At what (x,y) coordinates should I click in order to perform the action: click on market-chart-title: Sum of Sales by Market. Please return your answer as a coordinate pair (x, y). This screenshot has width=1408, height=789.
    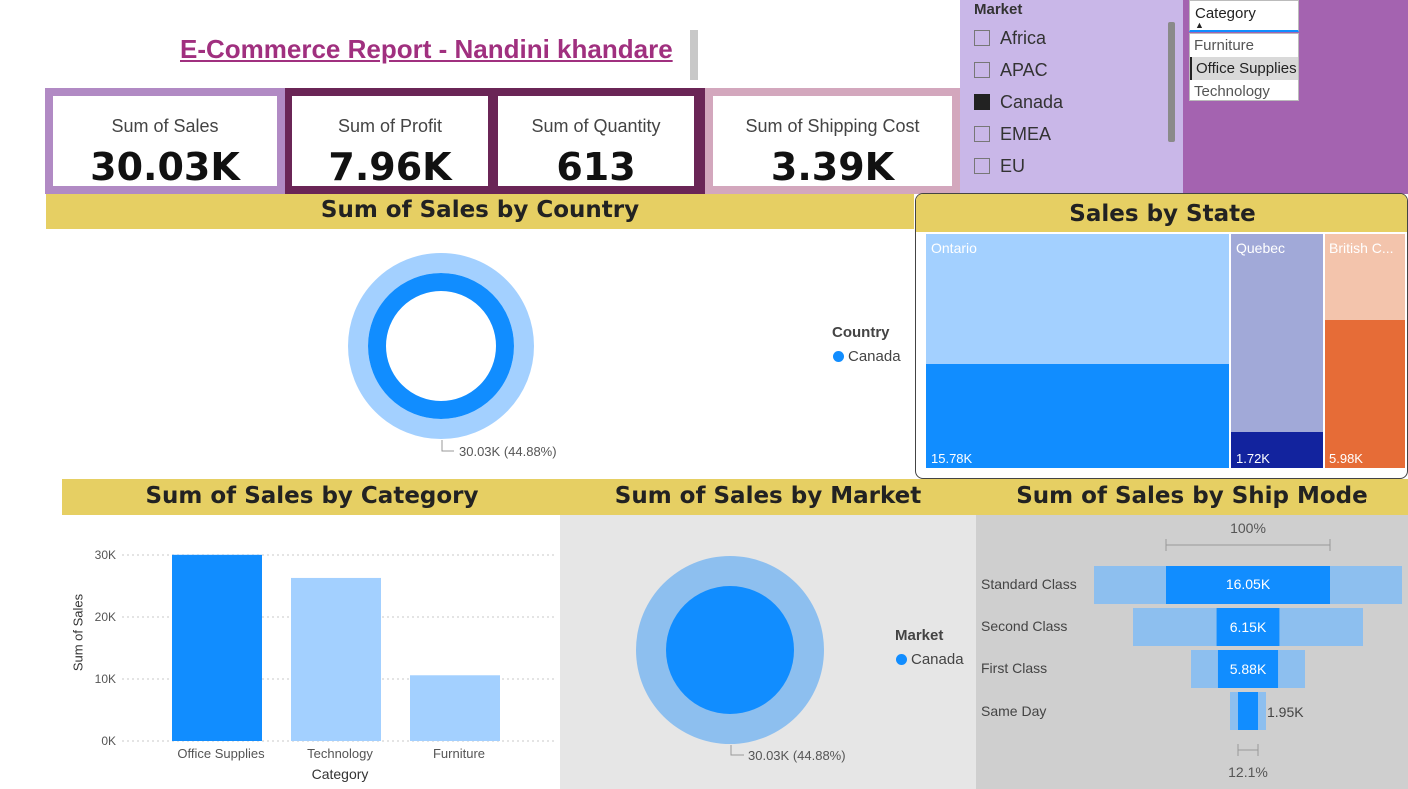
    Looking at the image, I should click on (768, 497).